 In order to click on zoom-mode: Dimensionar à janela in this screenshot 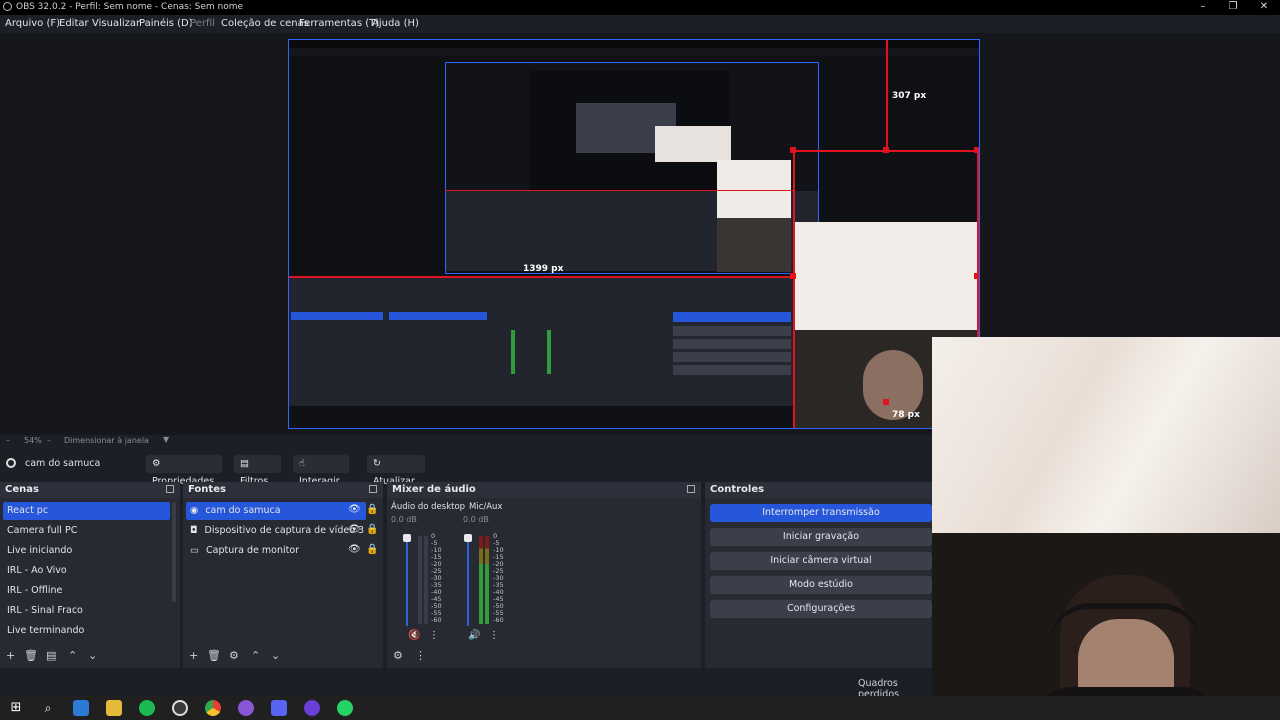, I will do `click(106, 440)`.